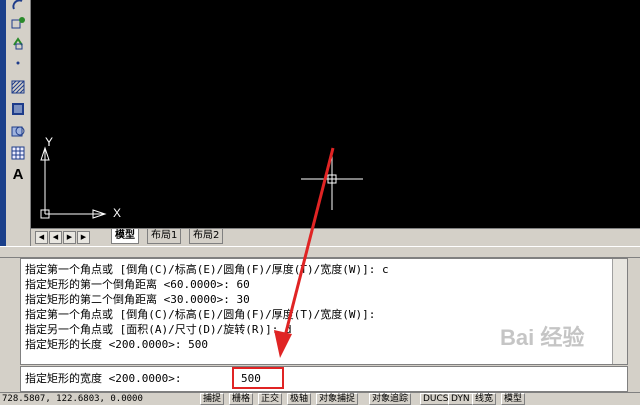 Image resolution: width=640 pixels, height=405 pixels. What do you see at coordinates (137, 284) in the screenshot?
I see `history-line: 指定矩形的第一个倒角距离 <60.0000>: 60` at bounding box center [137, 284].